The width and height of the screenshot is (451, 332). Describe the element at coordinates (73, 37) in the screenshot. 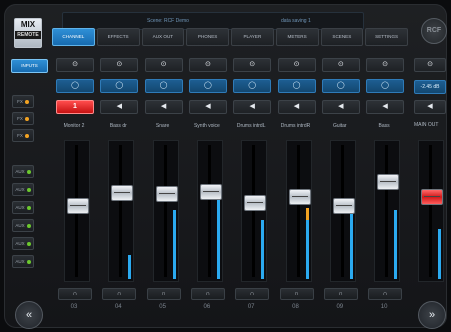

I see `tab-channel: CHANNEL` at that location.